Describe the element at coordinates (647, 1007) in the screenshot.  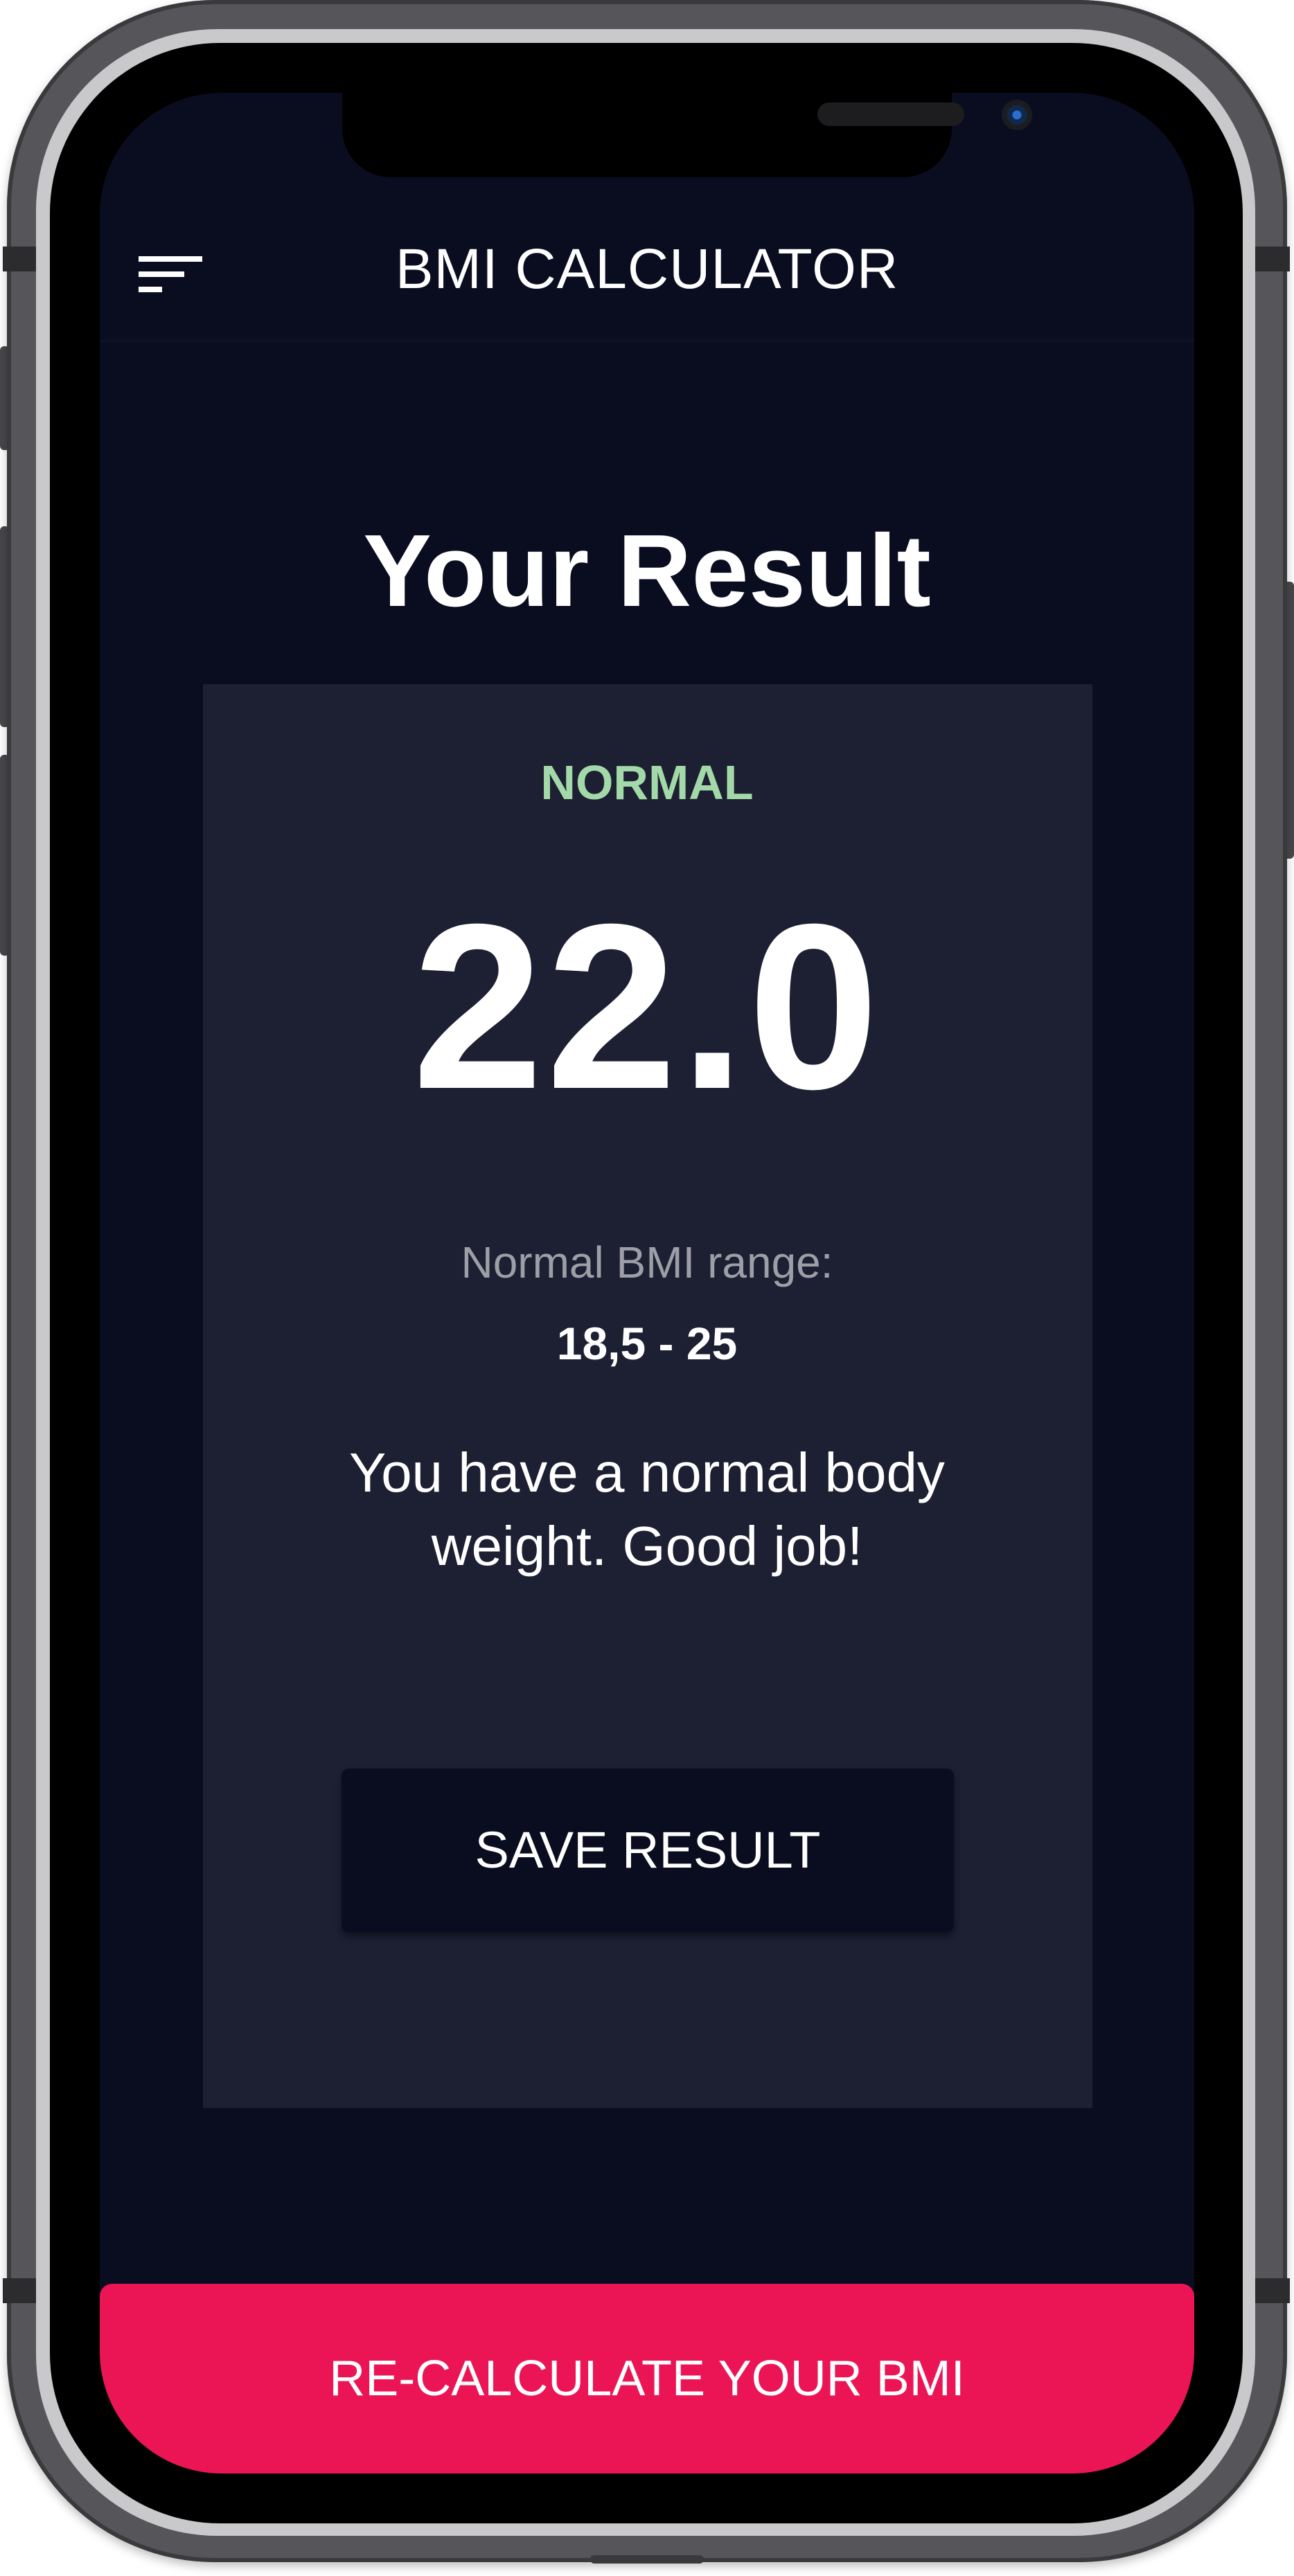
I see `bmi-value: 22.0` at that location.